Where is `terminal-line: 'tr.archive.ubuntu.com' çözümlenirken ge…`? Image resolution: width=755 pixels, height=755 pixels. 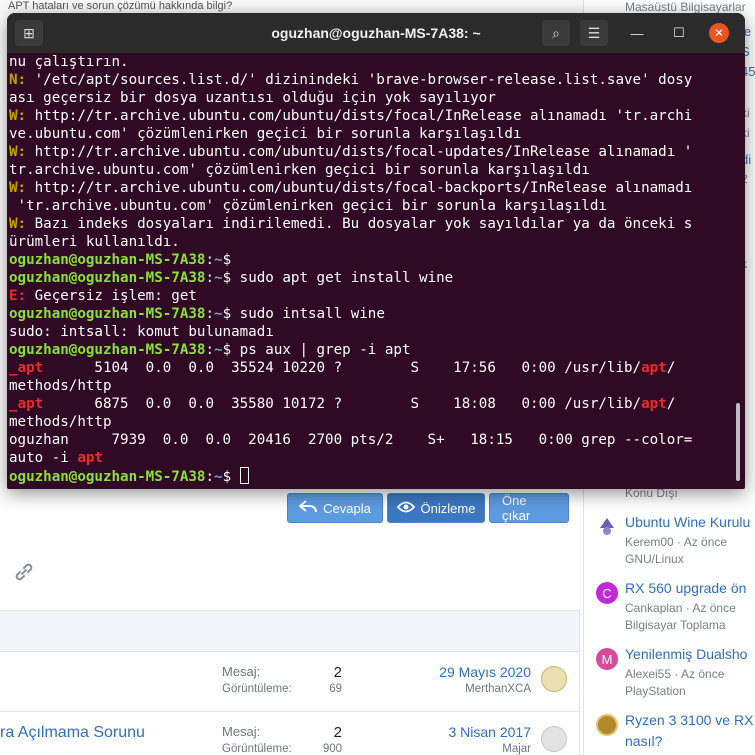
terminal-line: 'tr.archive.ubuntu.com' çözümlenirken ge… is located at coordinates (371, 206).